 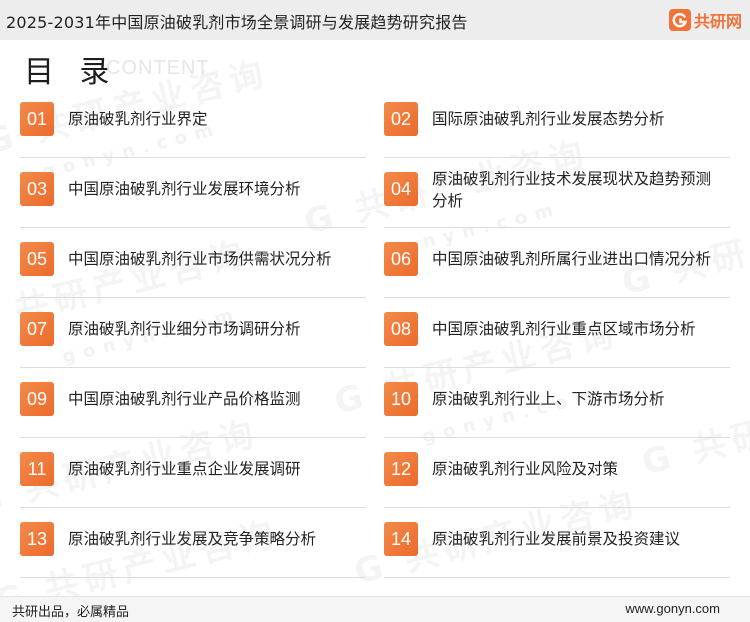 I want to click on toc-item-label: 国际原油破乳剂行业发展态势分析, so click(x=548, y=119).